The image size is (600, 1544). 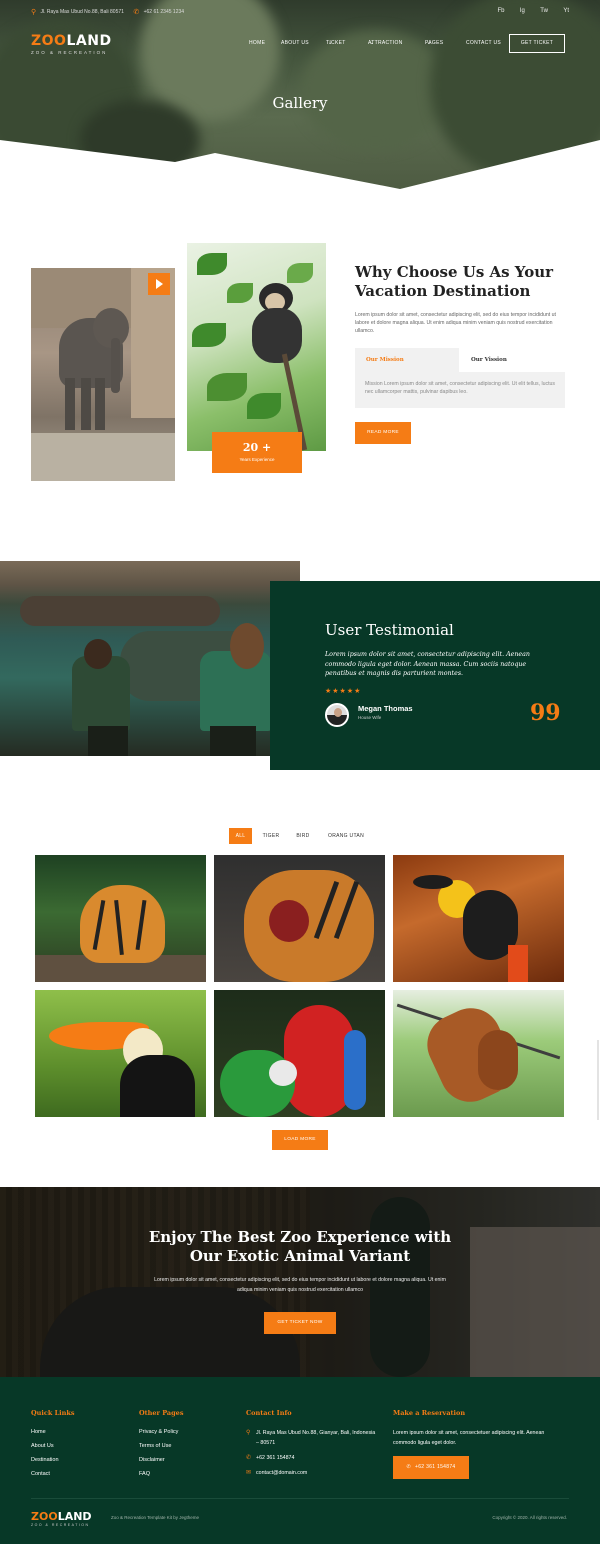 What do you see at coordinates (429, 1413) in the screenshot?
I see `footer-heading: Make a Reservation` at bounding box center [429, 1413].